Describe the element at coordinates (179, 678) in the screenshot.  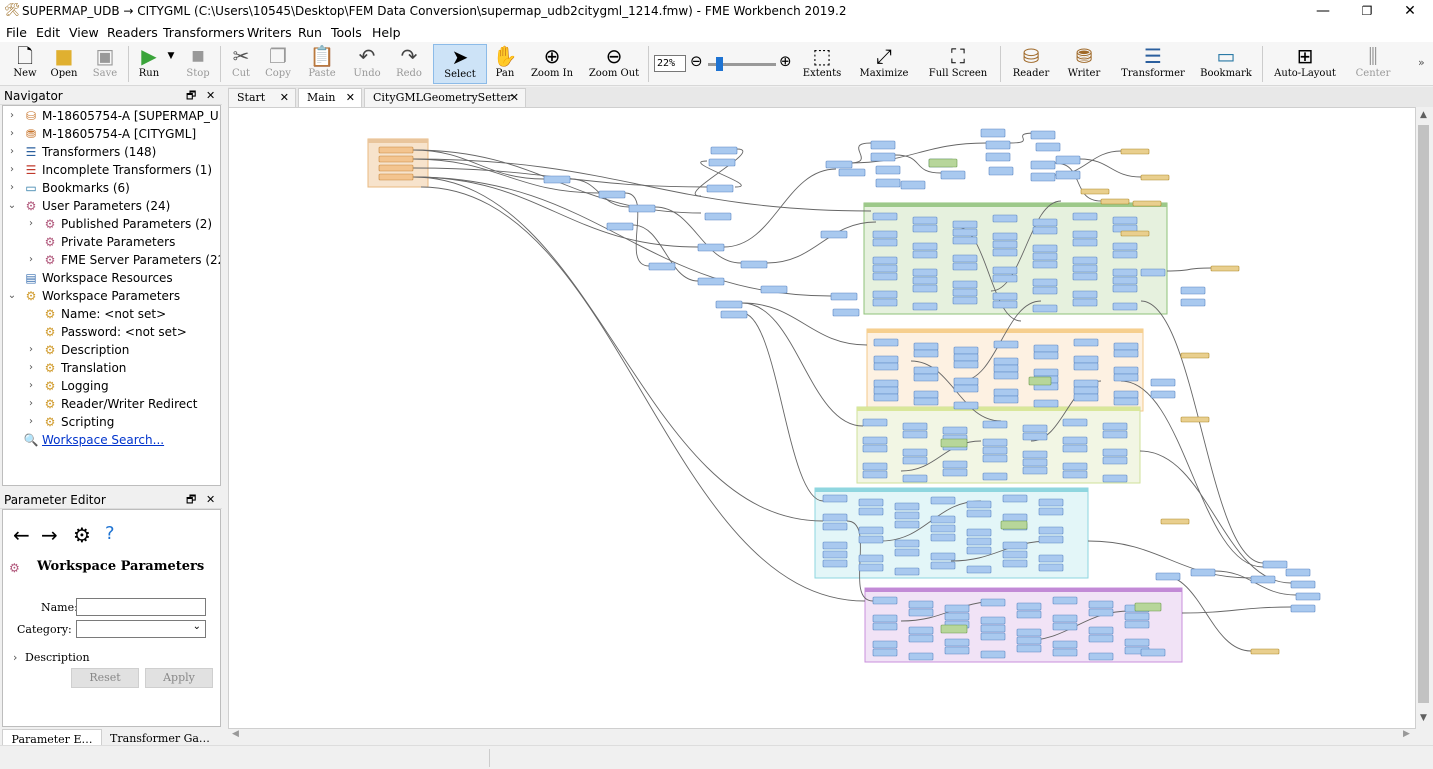
I see `apply-button: Apply` at that location.